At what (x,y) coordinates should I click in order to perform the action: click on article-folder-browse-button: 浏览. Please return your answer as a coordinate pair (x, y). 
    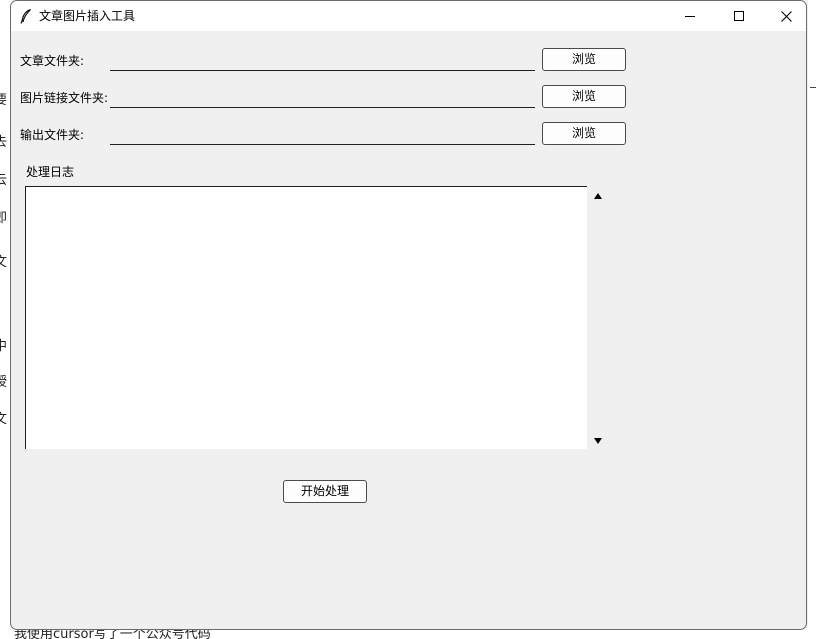
    Looking at the image, I should click on (584, 59).